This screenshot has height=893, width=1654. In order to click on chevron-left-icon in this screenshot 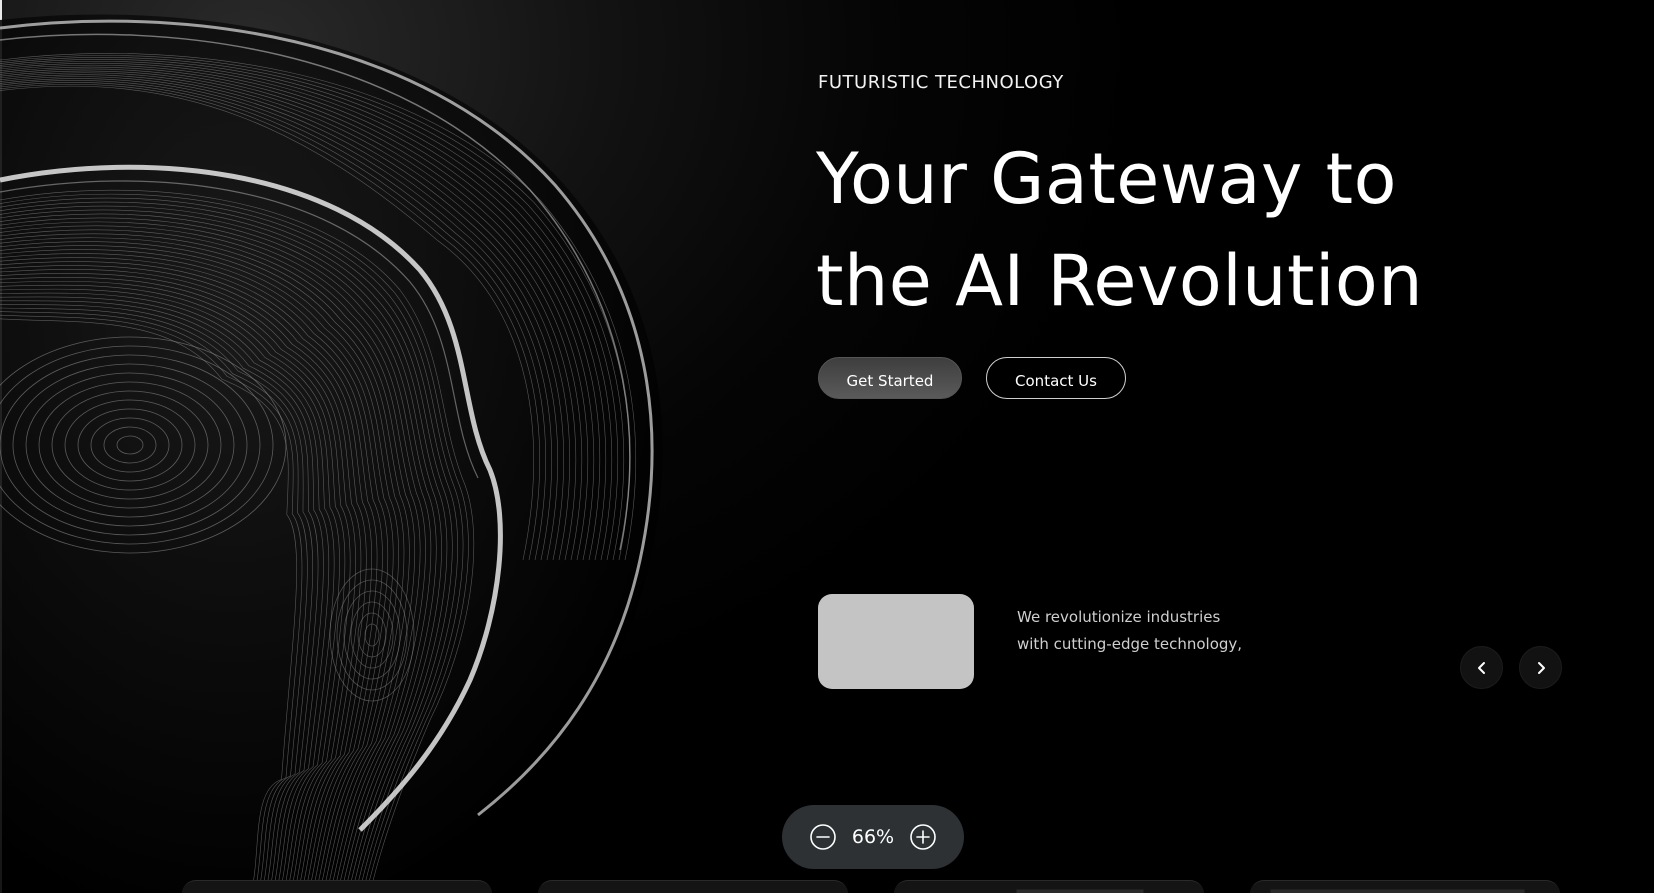, I will do `click(1481, 667)`.